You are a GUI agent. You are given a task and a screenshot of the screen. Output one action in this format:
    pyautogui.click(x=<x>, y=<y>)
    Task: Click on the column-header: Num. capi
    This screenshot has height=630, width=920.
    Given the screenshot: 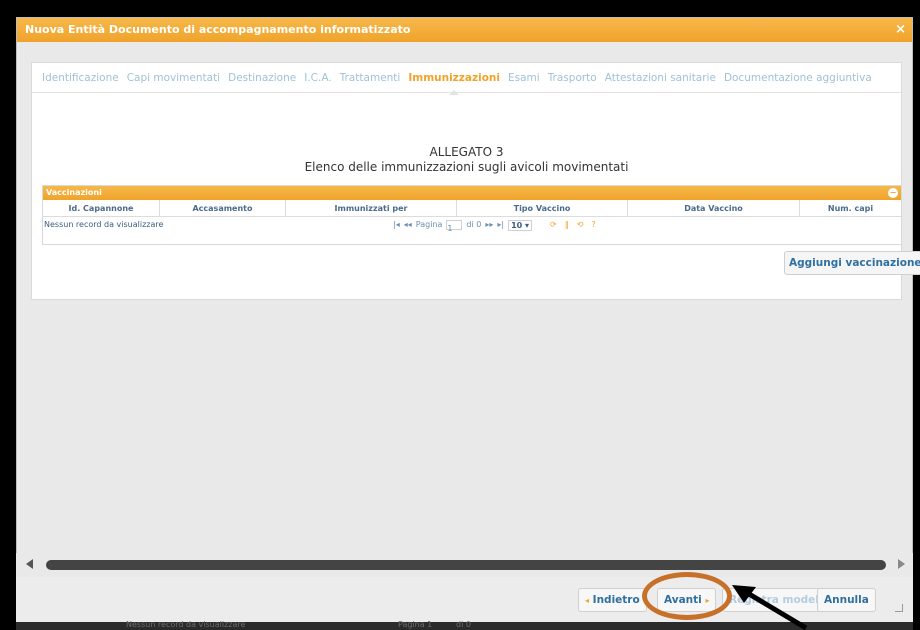 What is the action you would take?
    pyautogui.click(x=850, y=208)
    